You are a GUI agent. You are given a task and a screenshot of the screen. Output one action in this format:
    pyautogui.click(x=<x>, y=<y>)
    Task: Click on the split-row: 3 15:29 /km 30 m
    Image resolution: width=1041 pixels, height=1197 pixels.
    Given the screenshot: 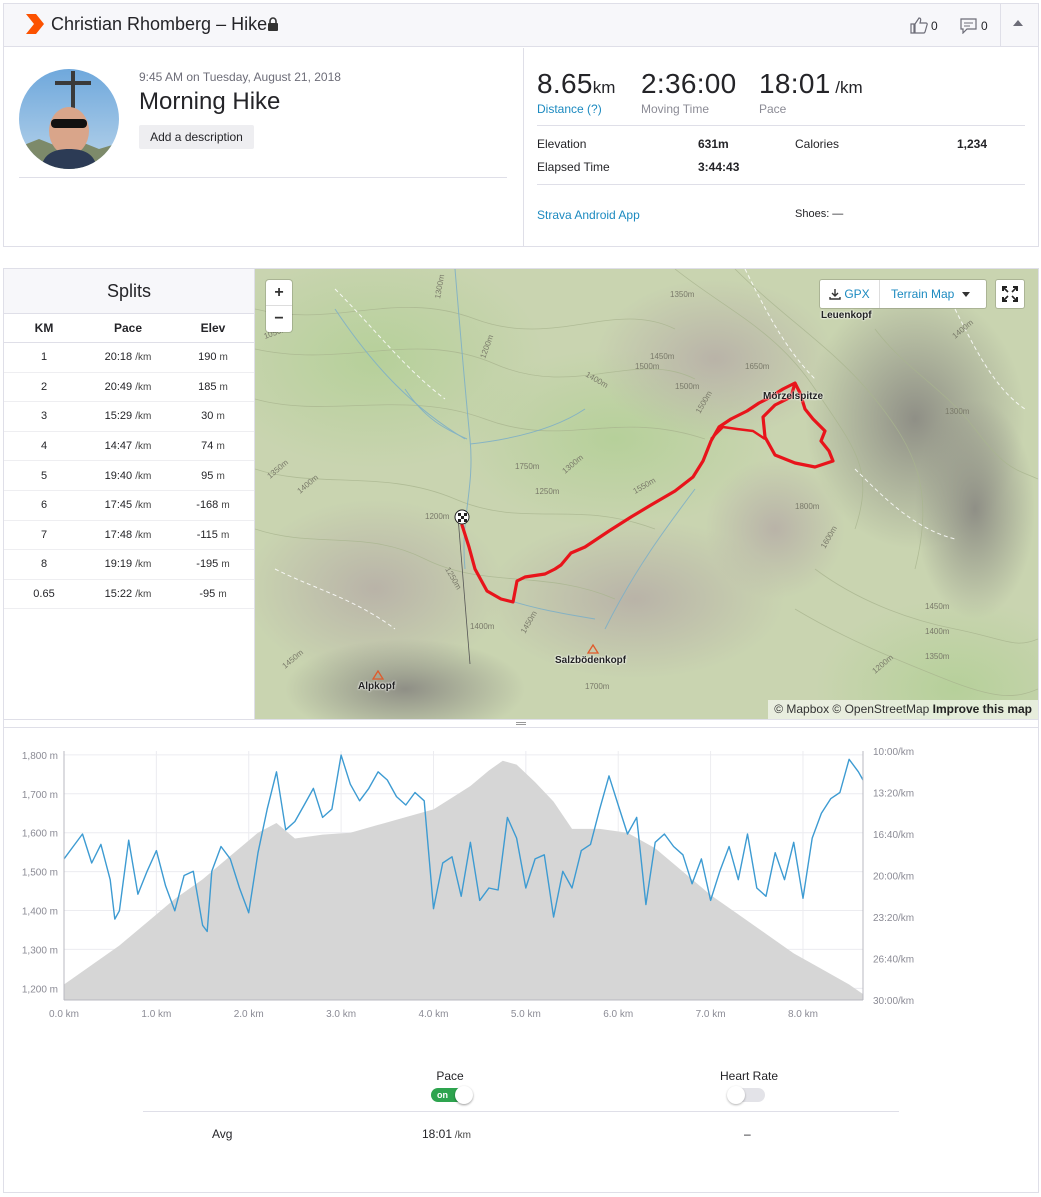 What is the action you would take?
    pyautogui.click(x=129, y=417)
    